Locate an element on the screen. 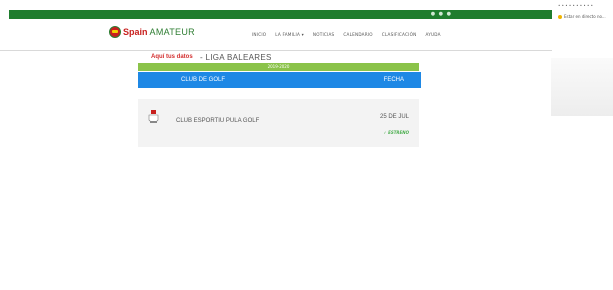 The width and height of the screenshot is (613, 290). calendar-table-header: CLUB DE GOLF FECHA is located at coordinates (279, 80).